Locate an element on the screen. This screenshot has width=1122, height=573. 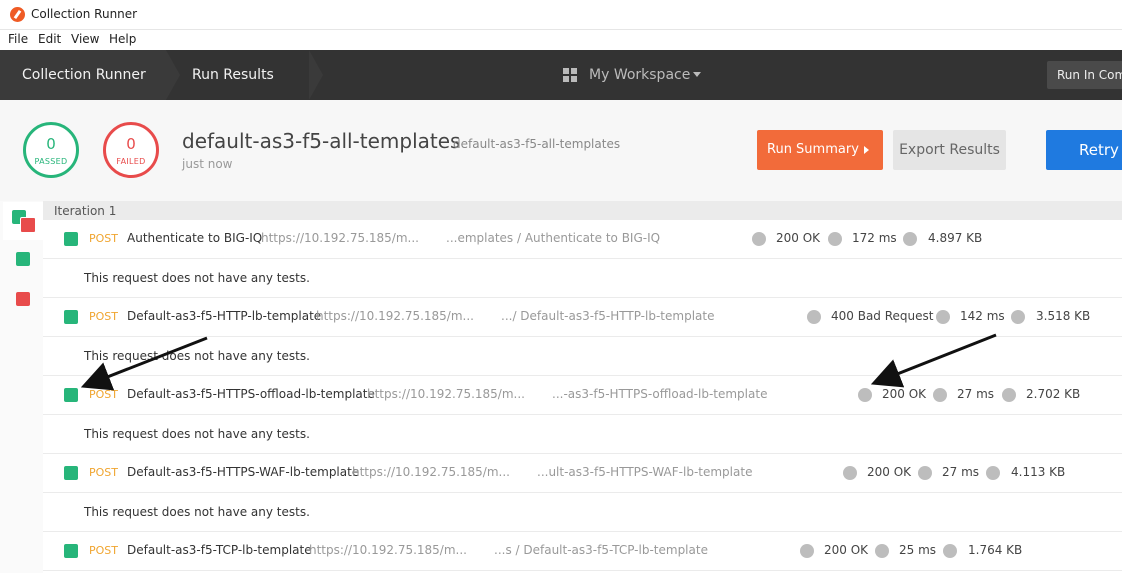
menu-bar: File Edit View Help is located at coordinates (561, 40).